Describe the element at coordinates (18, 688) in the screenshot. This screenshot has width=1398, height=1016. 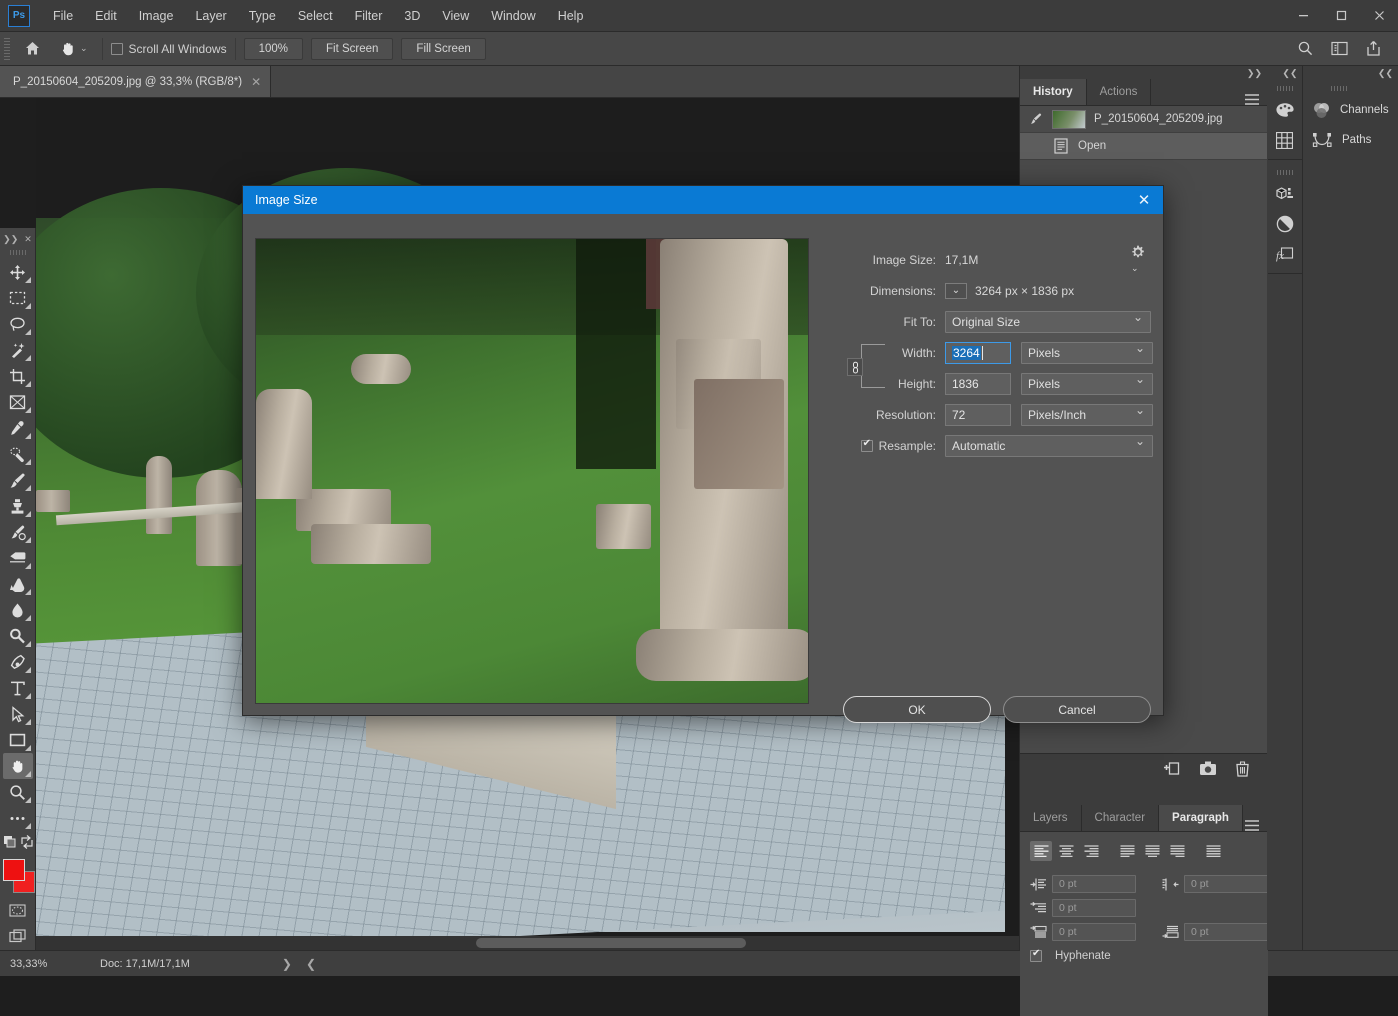
I see `type-tool` at that location.